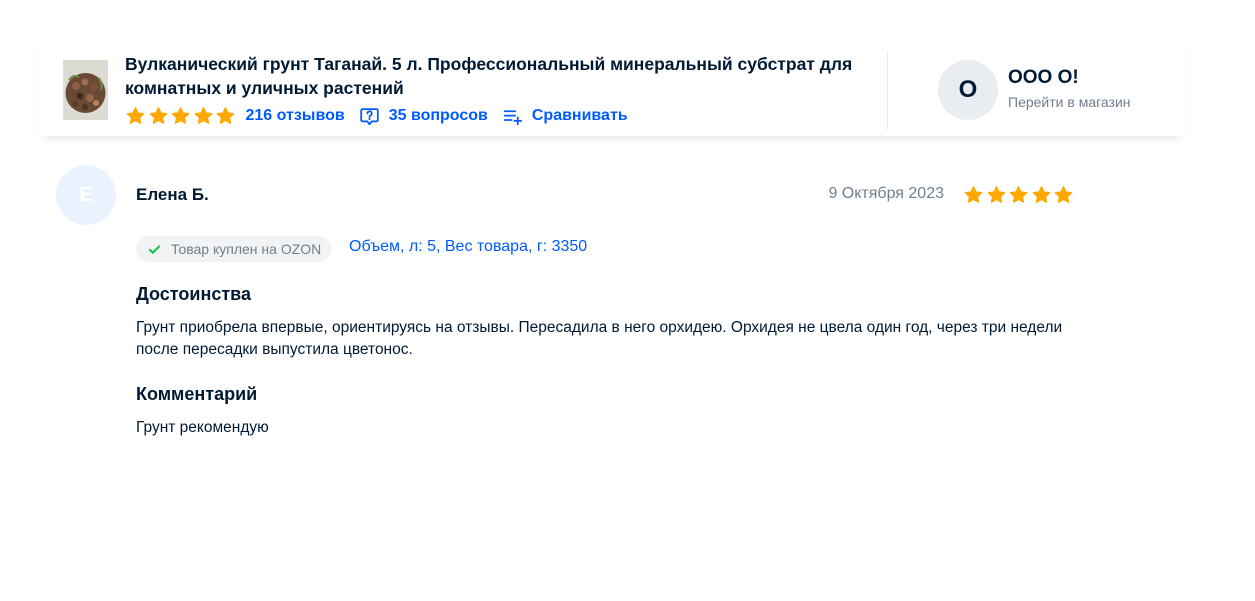 This screenshot has width=1255, height=601. Describe the element at coordinates (193, 294) in the screenshot. I see `pros-heading: Достоинства` at that location.